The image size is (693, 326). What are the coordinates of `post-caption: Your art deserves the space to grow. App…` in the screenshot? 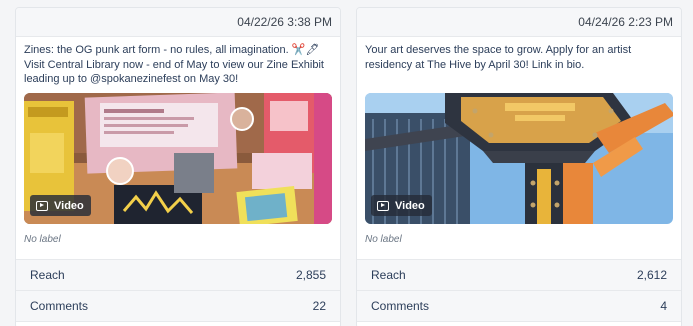 It's located at (498, 57).